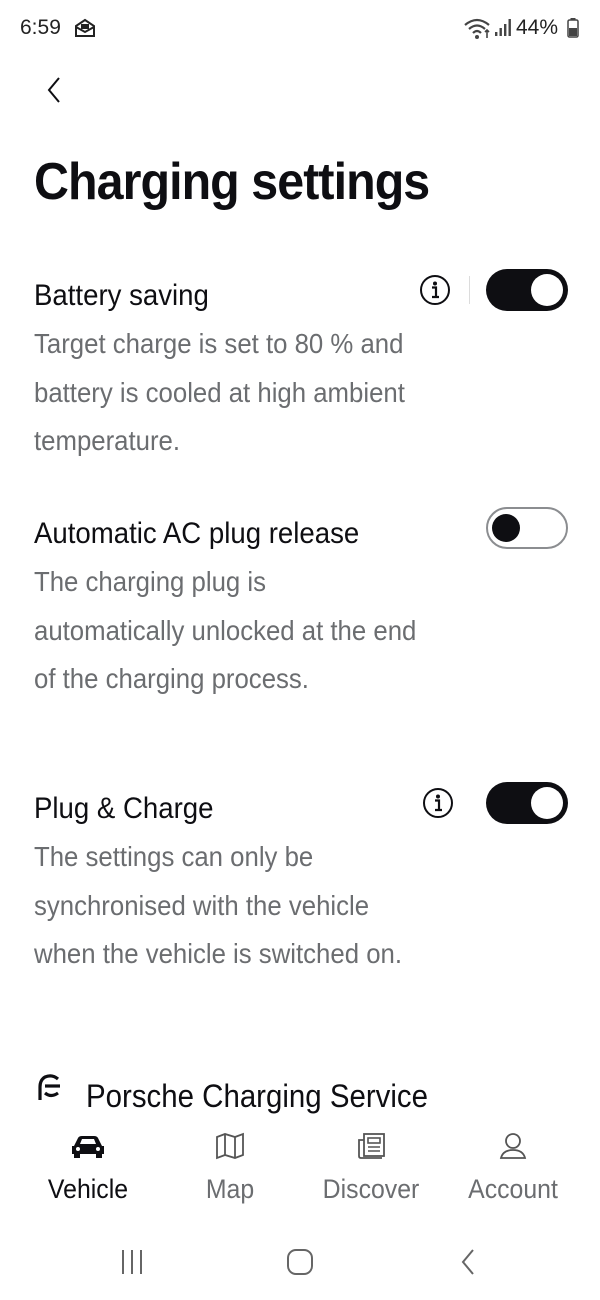  I want to click on nav-label: Map, so click(230, 1189).